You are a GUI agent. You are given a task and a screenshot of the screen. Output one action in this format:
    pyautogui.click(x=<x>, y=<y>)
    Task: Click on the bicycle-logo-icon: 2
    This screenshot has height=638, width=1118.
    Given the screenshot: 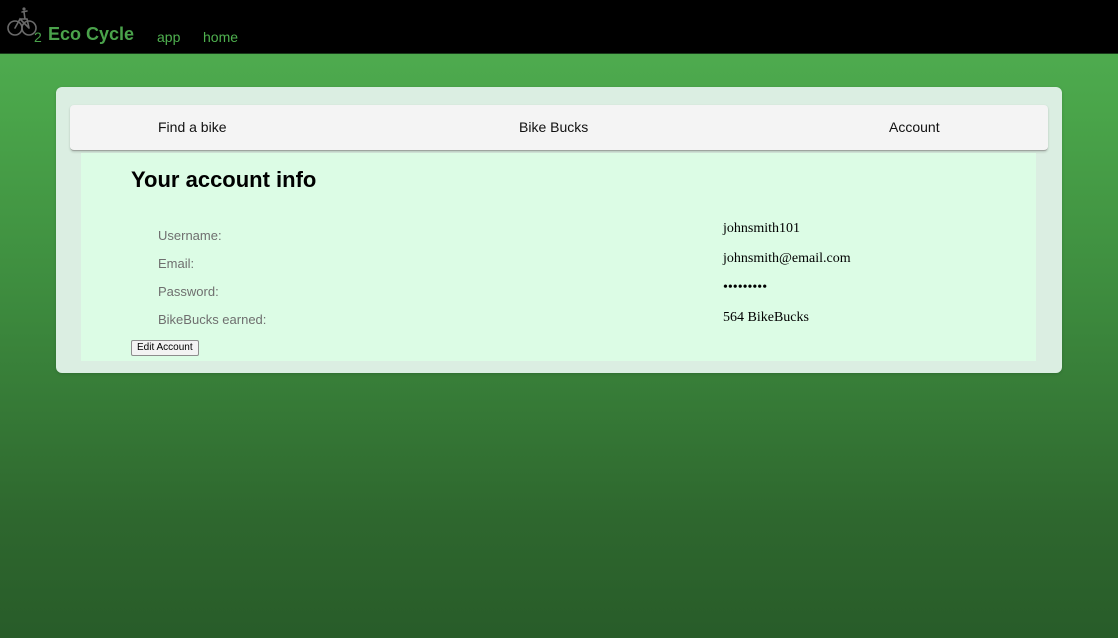 What is the action you would take?
    pyautogui.click(x=26, y=24)
    